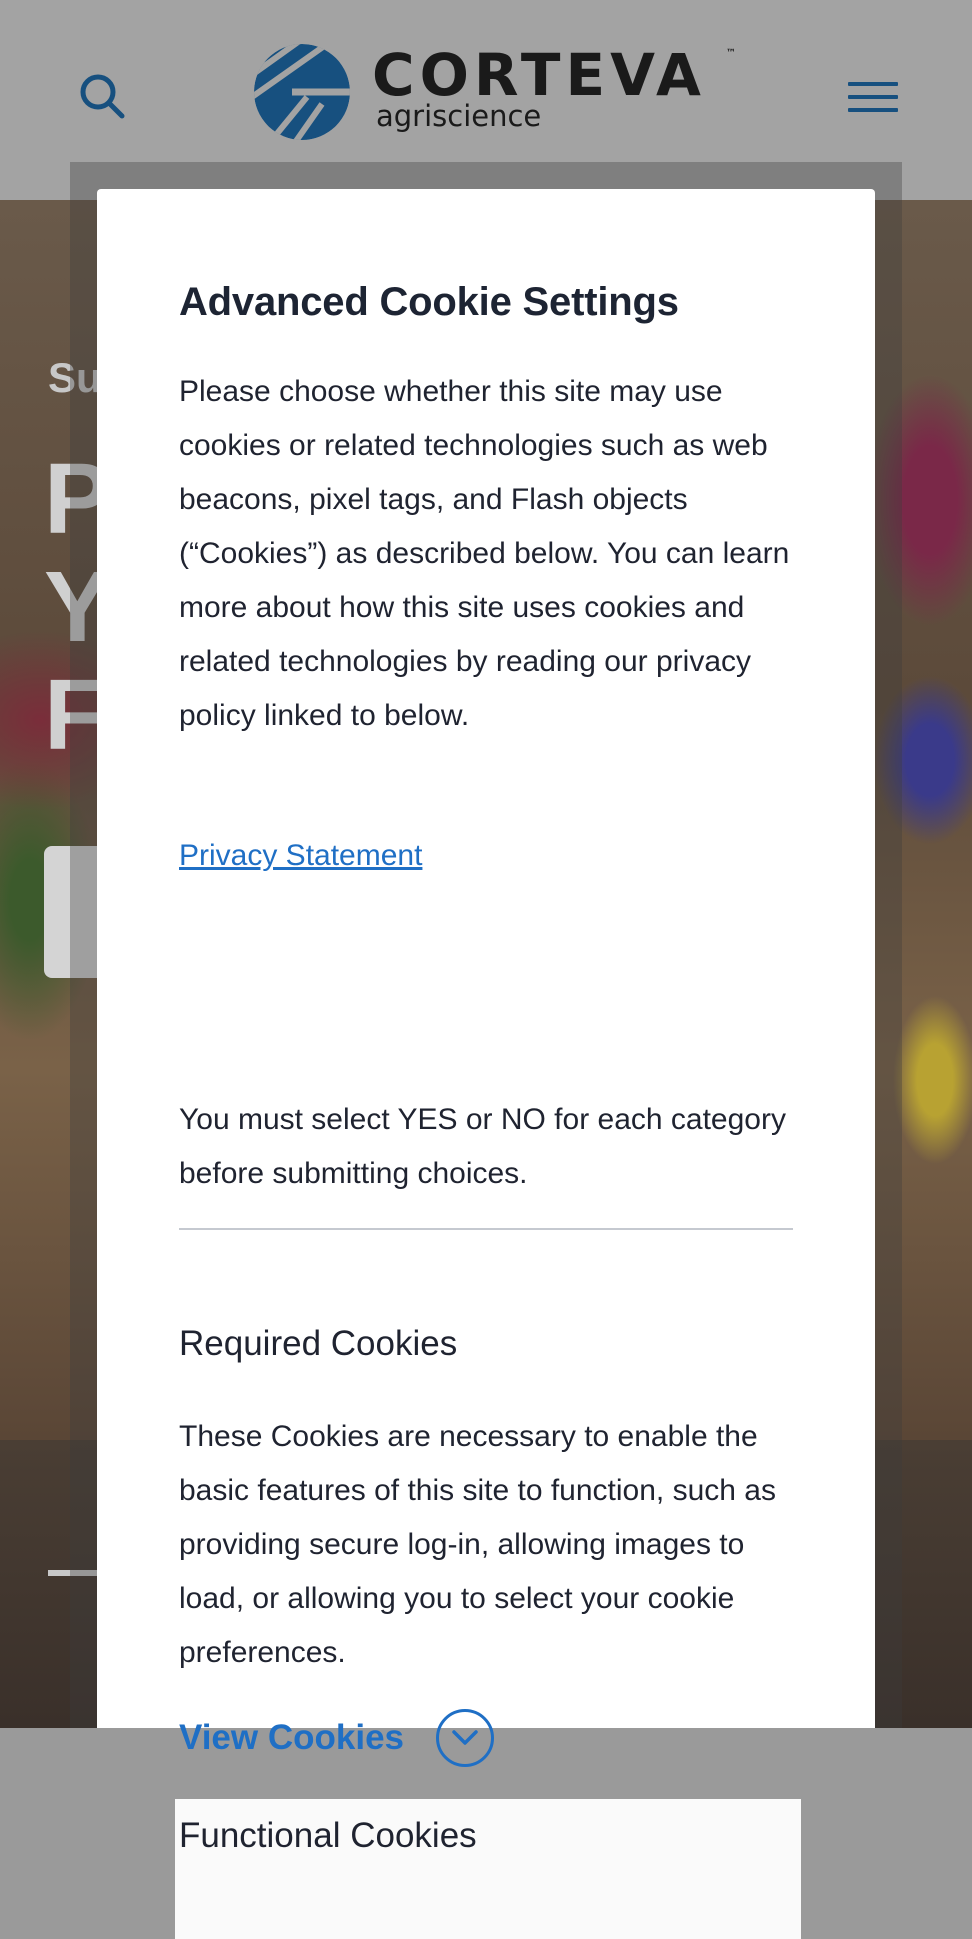 The image size is (972, 1939). What do you see at coordinates (465, 1738) in the screenshot?
I see `chevron-down-icon` at bounding box center [465, 1738].